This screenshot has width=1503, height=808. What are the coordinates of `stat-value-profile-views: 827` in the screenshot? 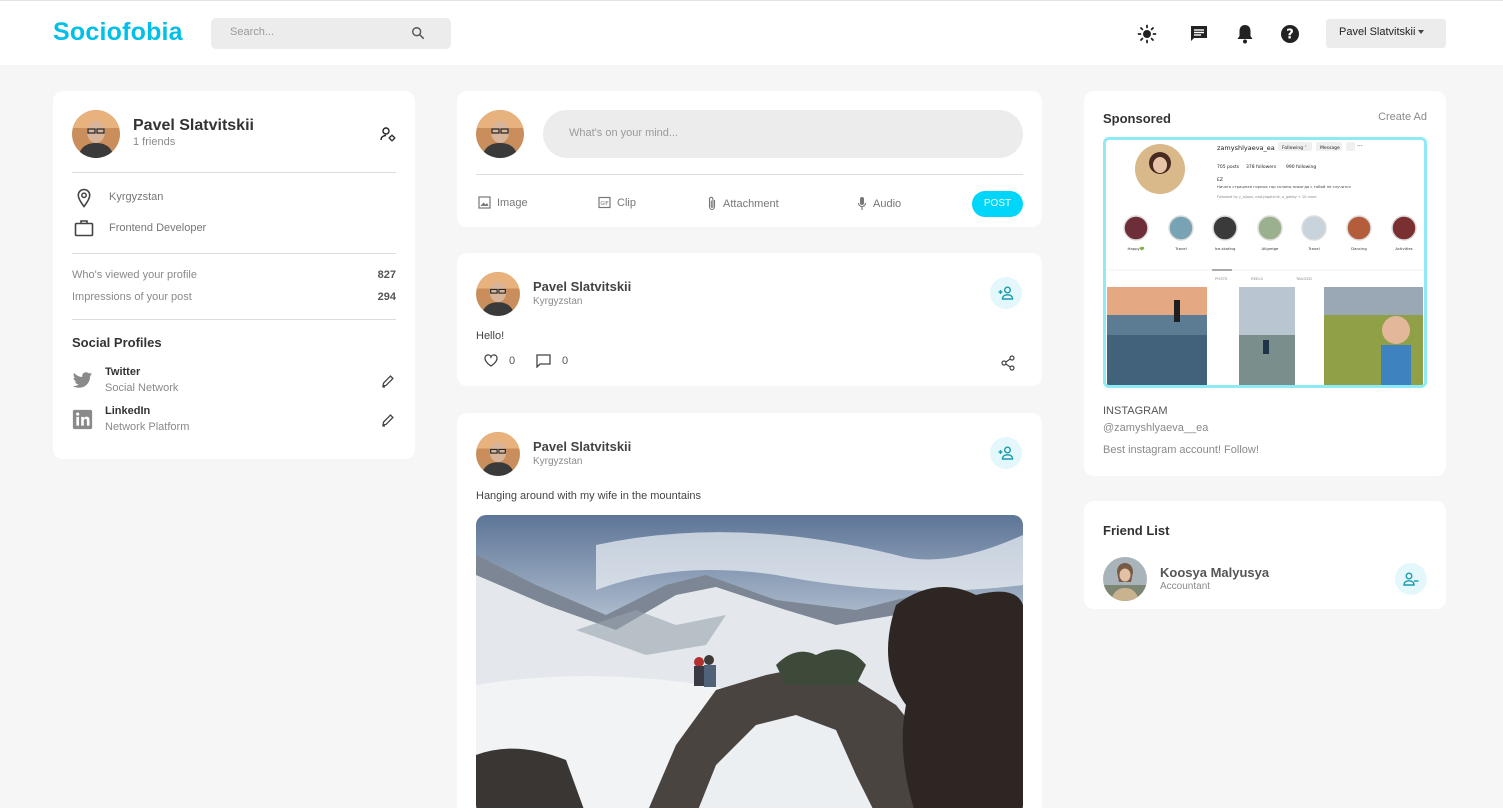 It's located at (386, 275).